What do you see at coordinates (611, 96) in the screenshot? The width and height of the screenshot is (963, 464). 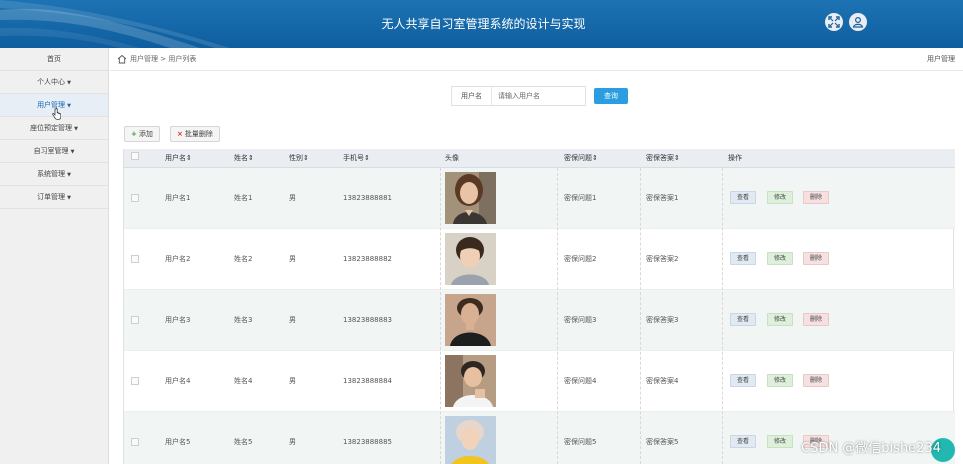 I see `search-button: 查询` at bounding box center [611, 96].